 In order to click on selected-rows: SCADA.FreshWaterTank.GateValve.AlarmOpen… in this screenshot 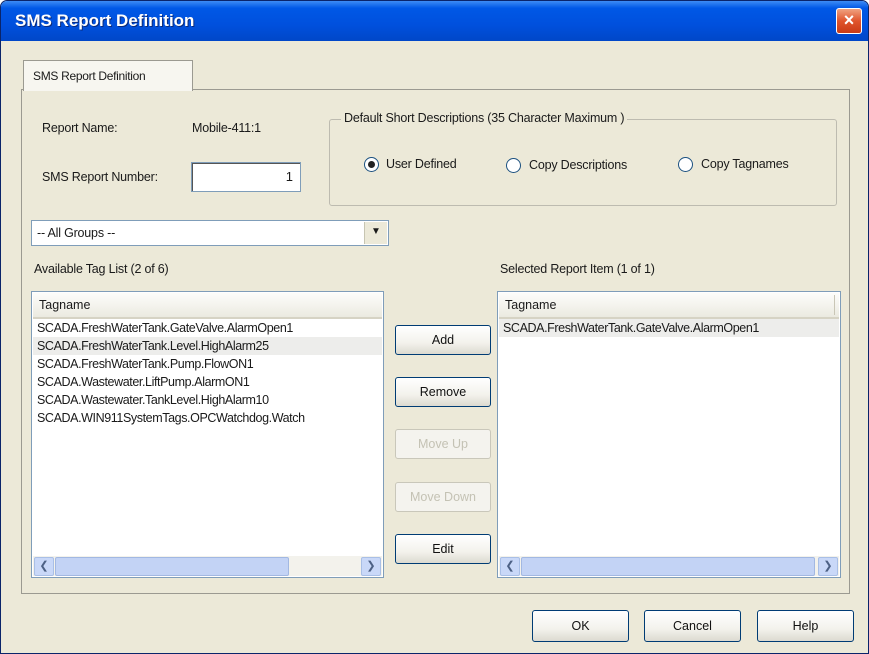, I will do `click(669, 328)`.